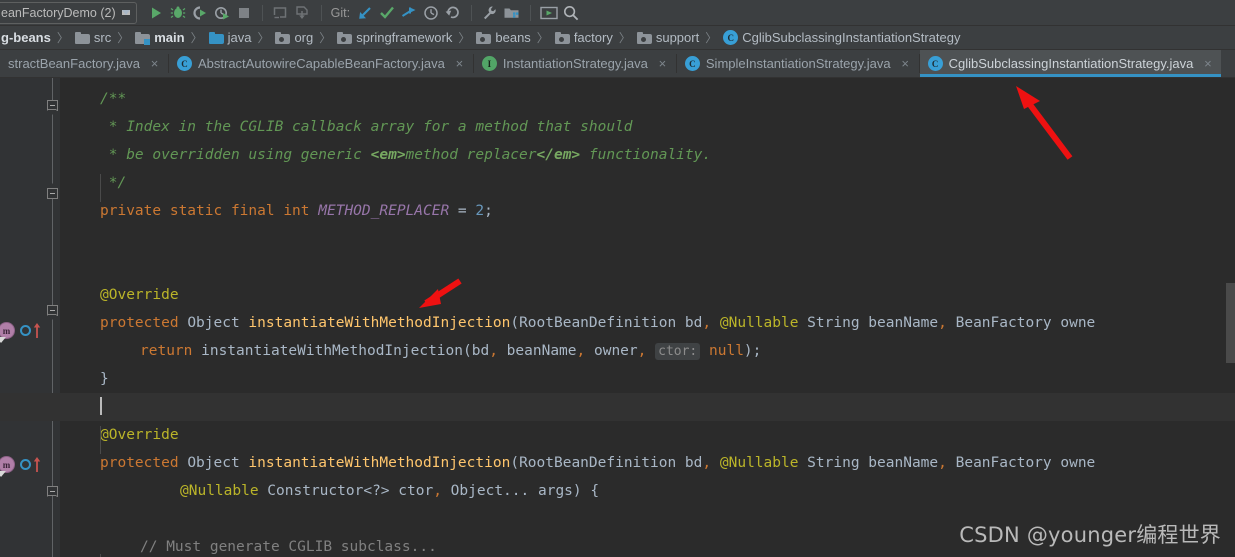  What do you see at coordinates (303, 13) in the screenshot?
I see `download-icon` at bounding box center [303, 13].